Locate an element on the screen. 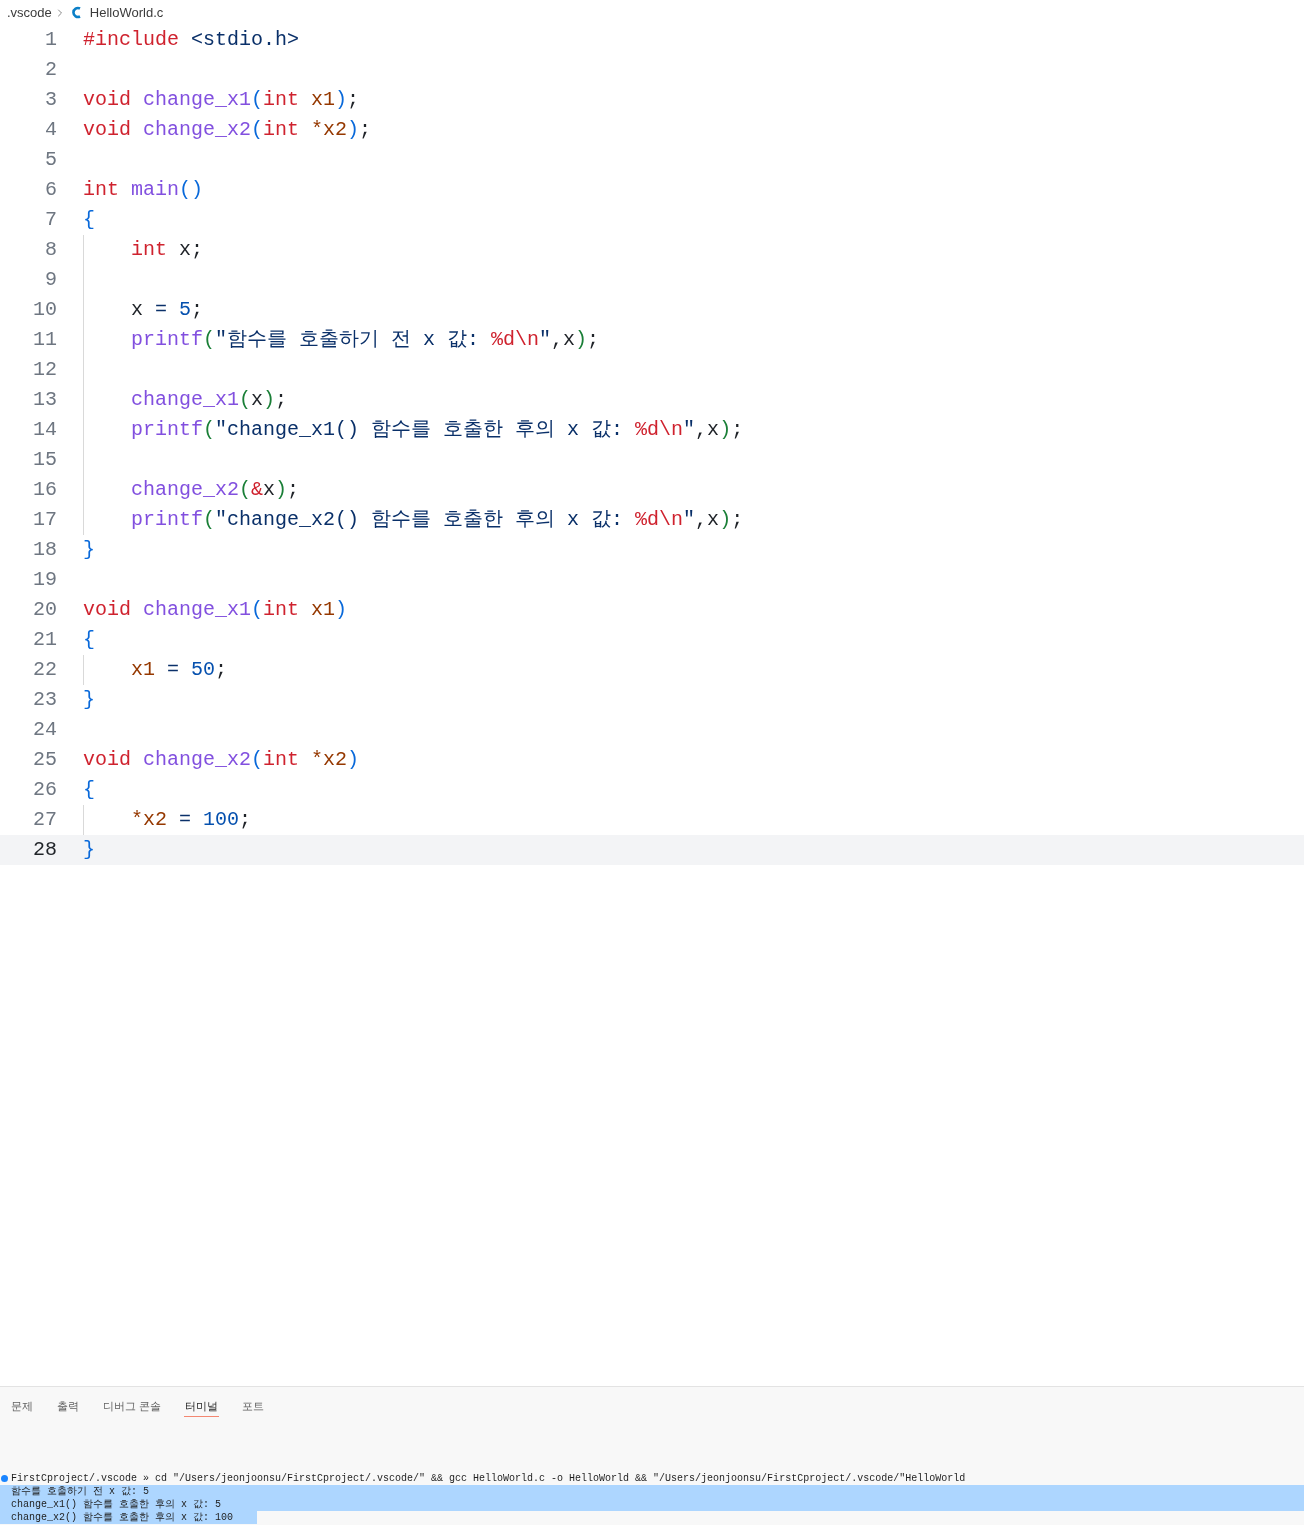 The height and width of the screenshot is (1525, 1304). line-number: 9 is located at coordinates (51, 280).